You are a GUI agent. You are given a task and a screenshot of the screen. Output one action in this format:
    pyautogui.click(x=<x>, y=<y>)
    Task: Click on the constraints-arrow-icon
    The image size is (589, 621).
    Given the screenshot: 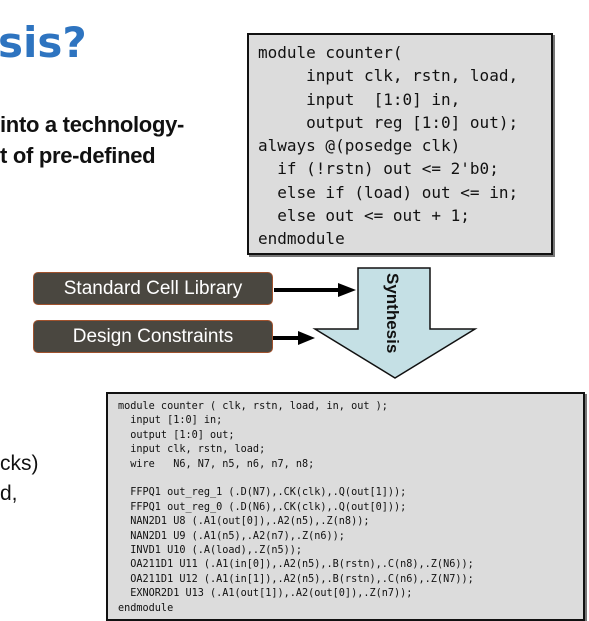 What is the action you would take?
    pyautogui.click(x=294, y=338)
    